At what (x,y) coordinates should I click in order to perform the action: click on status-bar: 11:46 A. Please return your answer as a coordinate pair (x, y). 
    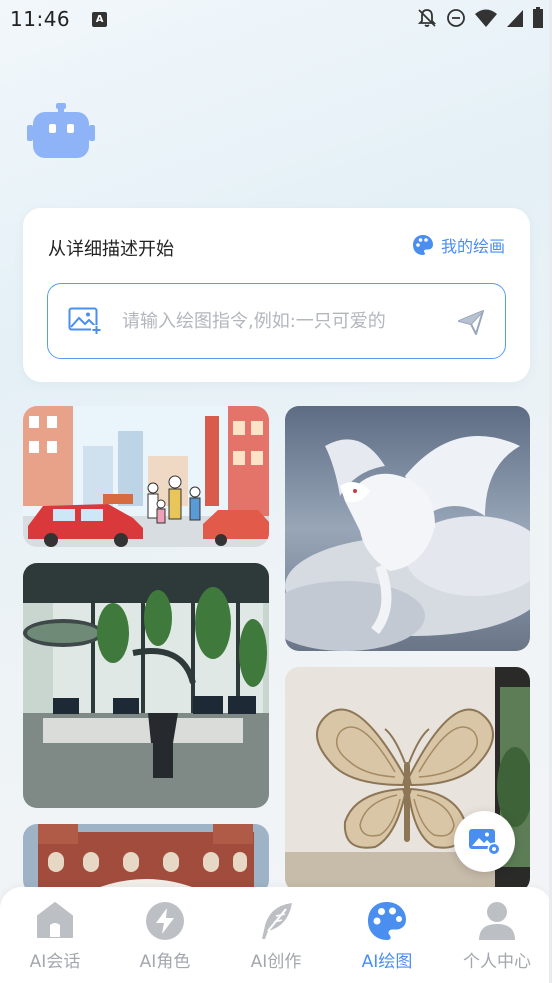
    Looking at the image, I should click on (276, 19).